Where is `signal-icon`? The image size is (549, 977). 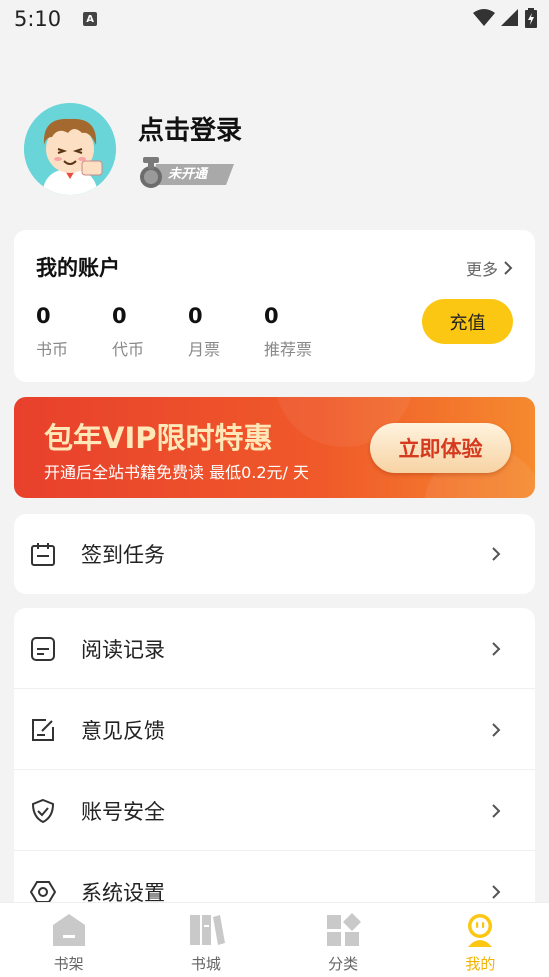
signal-icon is located at coordinates (509, 17).